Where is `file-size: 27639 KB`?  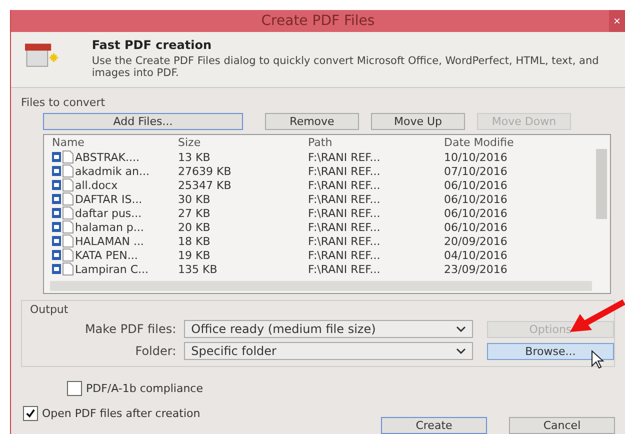 file-size: 27639 KB is located at coordinates (205, 171).